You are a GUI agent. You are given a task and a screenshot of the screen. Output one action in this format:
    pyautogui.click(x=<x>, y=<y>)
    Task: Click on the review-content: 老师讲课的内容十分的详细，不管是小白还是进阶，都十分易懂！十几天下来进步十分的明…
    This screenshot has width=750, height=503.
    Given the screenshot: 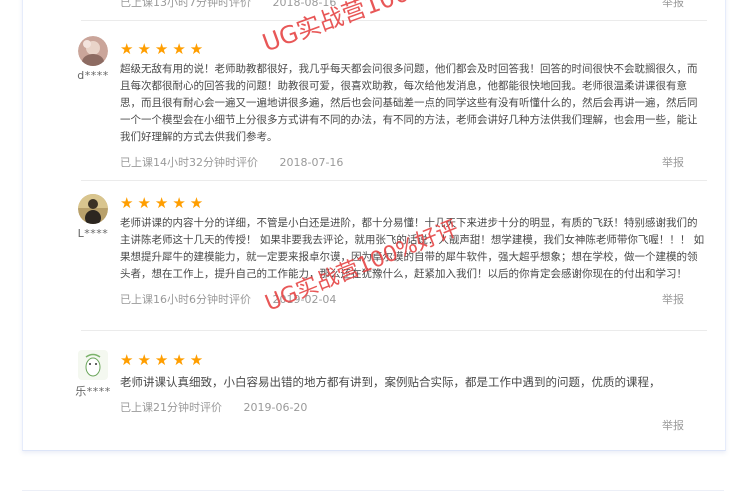 What is the action you would take?
    pyautogui.click(x=412, y=248)
    